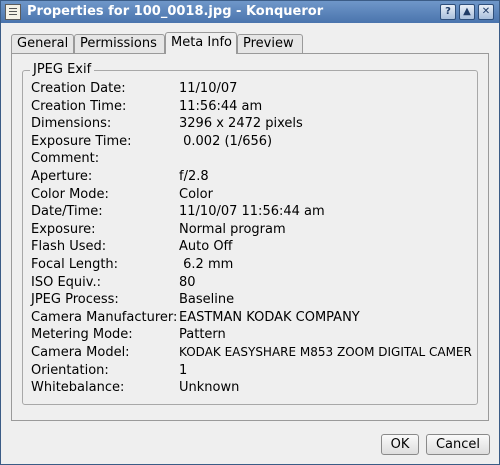 This screenshot has width=500, height=465. What do you see at coordinates (62, 176) in the screenshot?
I see `meta-key: Aperture:` at bounding box center [62, 176].